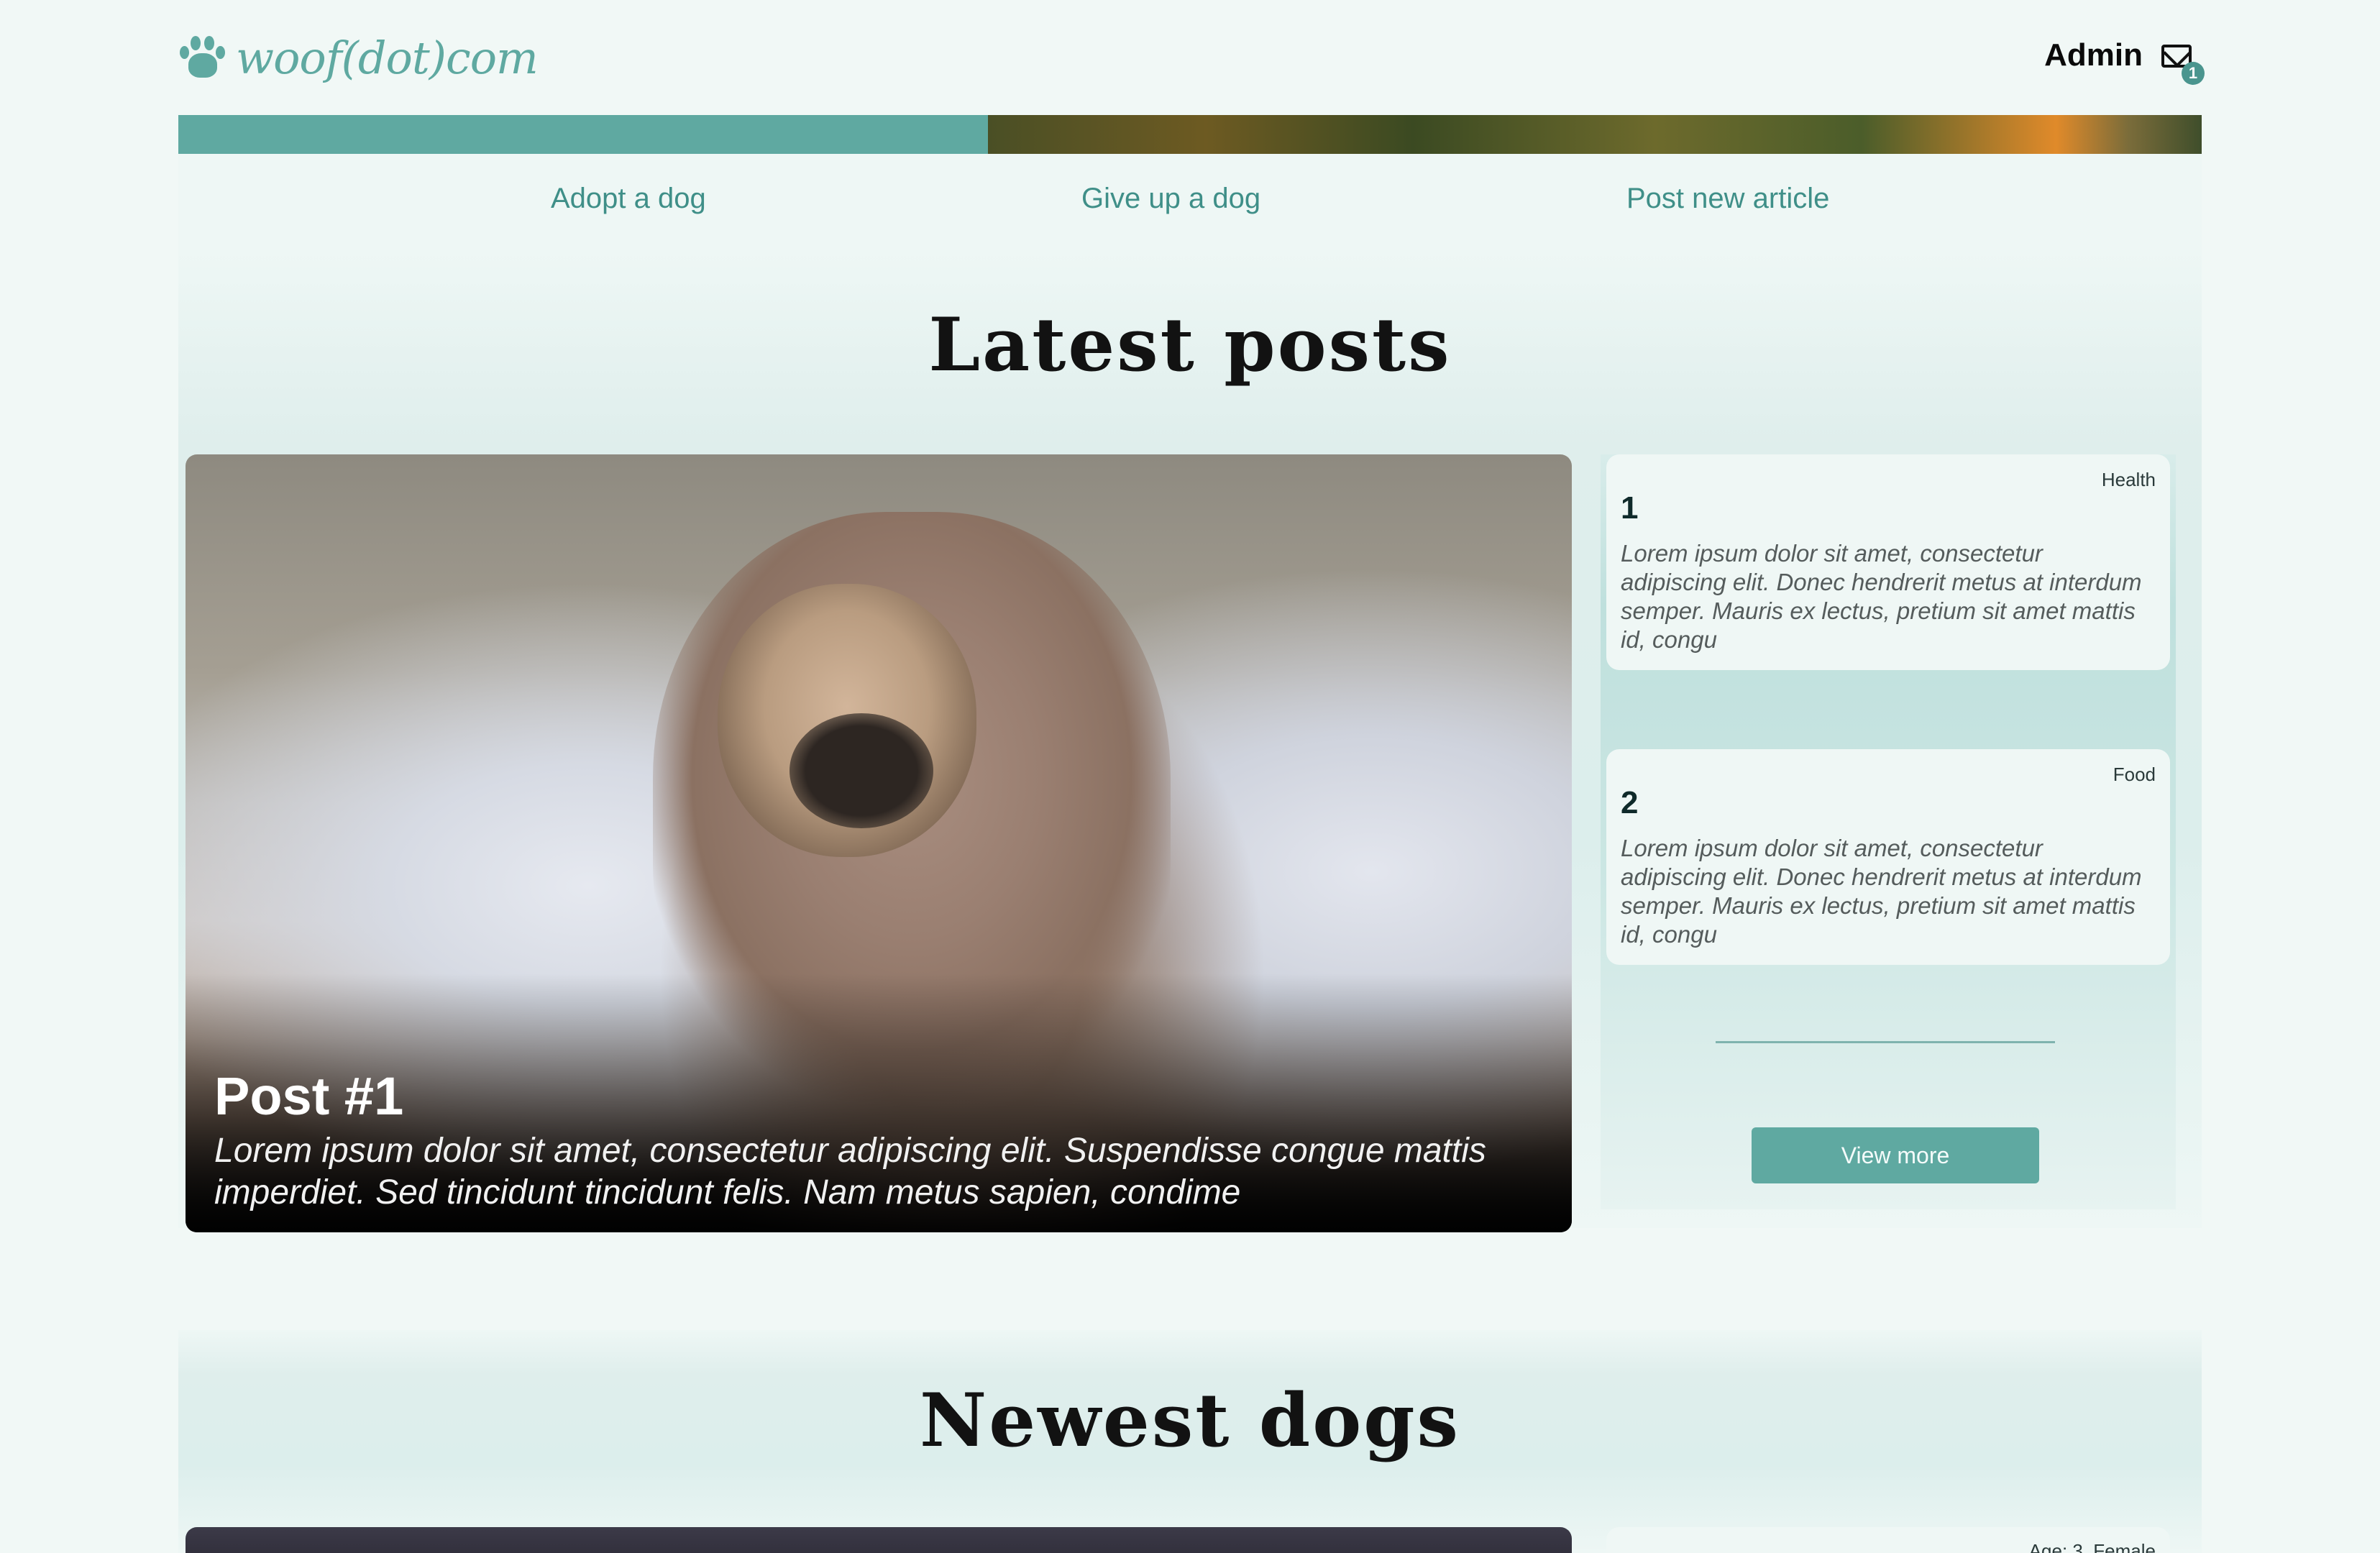  Describe the element at coordinates (1727, 199) in the screenshot. I see `nav-post-new-article: Post new article` at that location.